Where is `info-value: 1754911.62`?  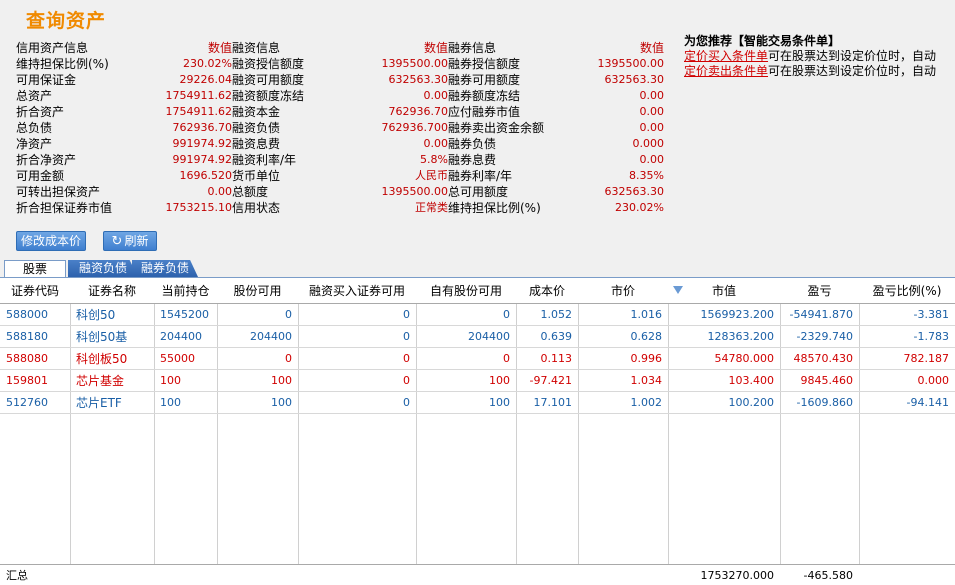
info-value: 1754911.62 is located at coordinates (198, 95).